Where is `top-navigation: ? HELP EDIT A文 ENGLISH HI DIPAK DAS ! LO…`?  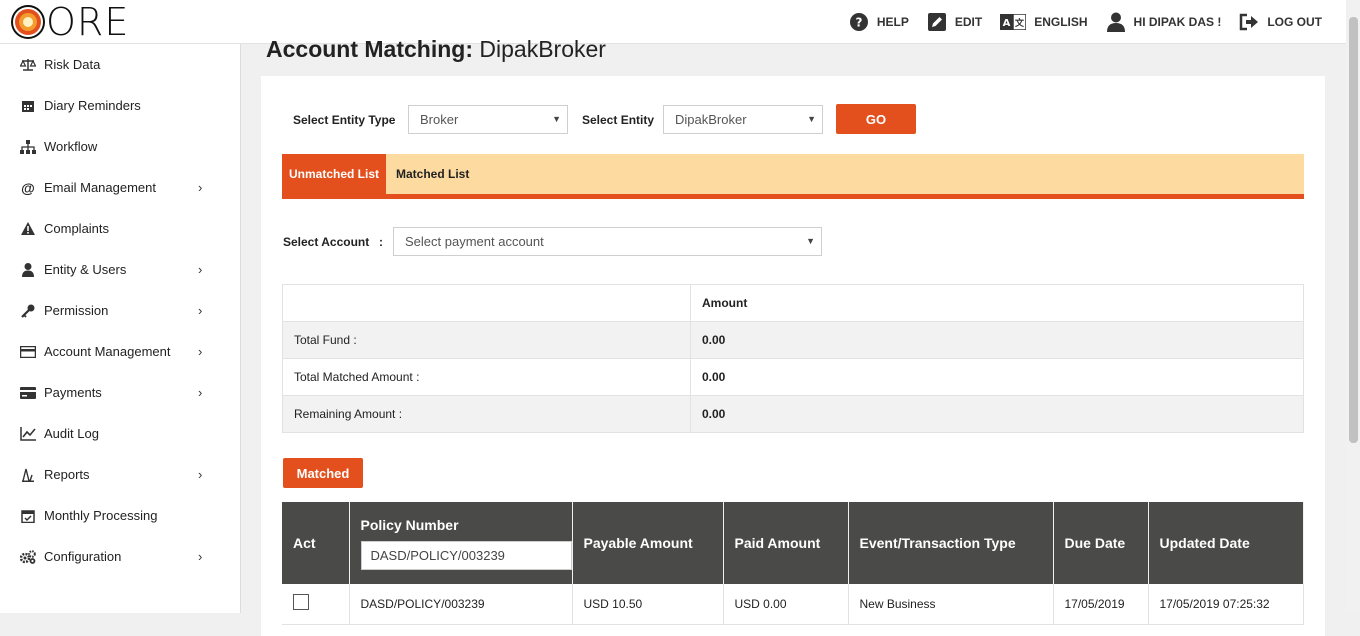 top-navigation: ? HELP EDIT A文 ENGLISH HI DIPAK DAS ! LO… is located at coordinates (1076, 22).